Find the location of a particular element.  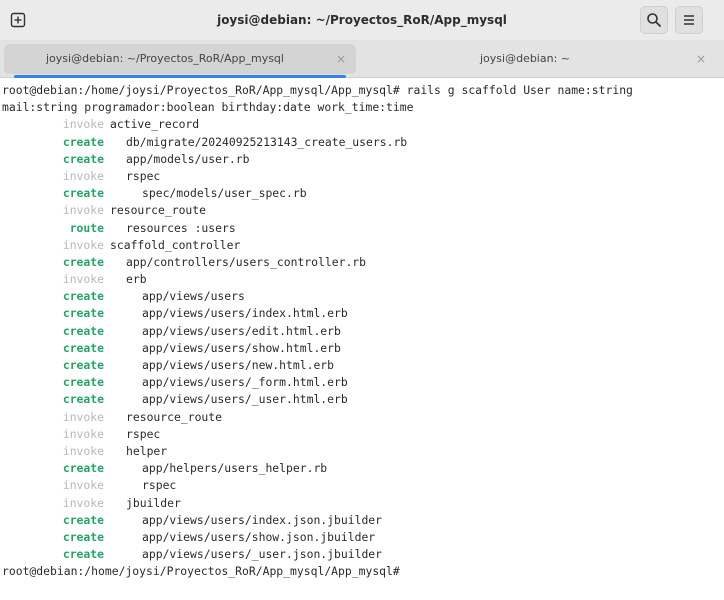

generator-path: app/views/users is located at coordinates (193, 296).